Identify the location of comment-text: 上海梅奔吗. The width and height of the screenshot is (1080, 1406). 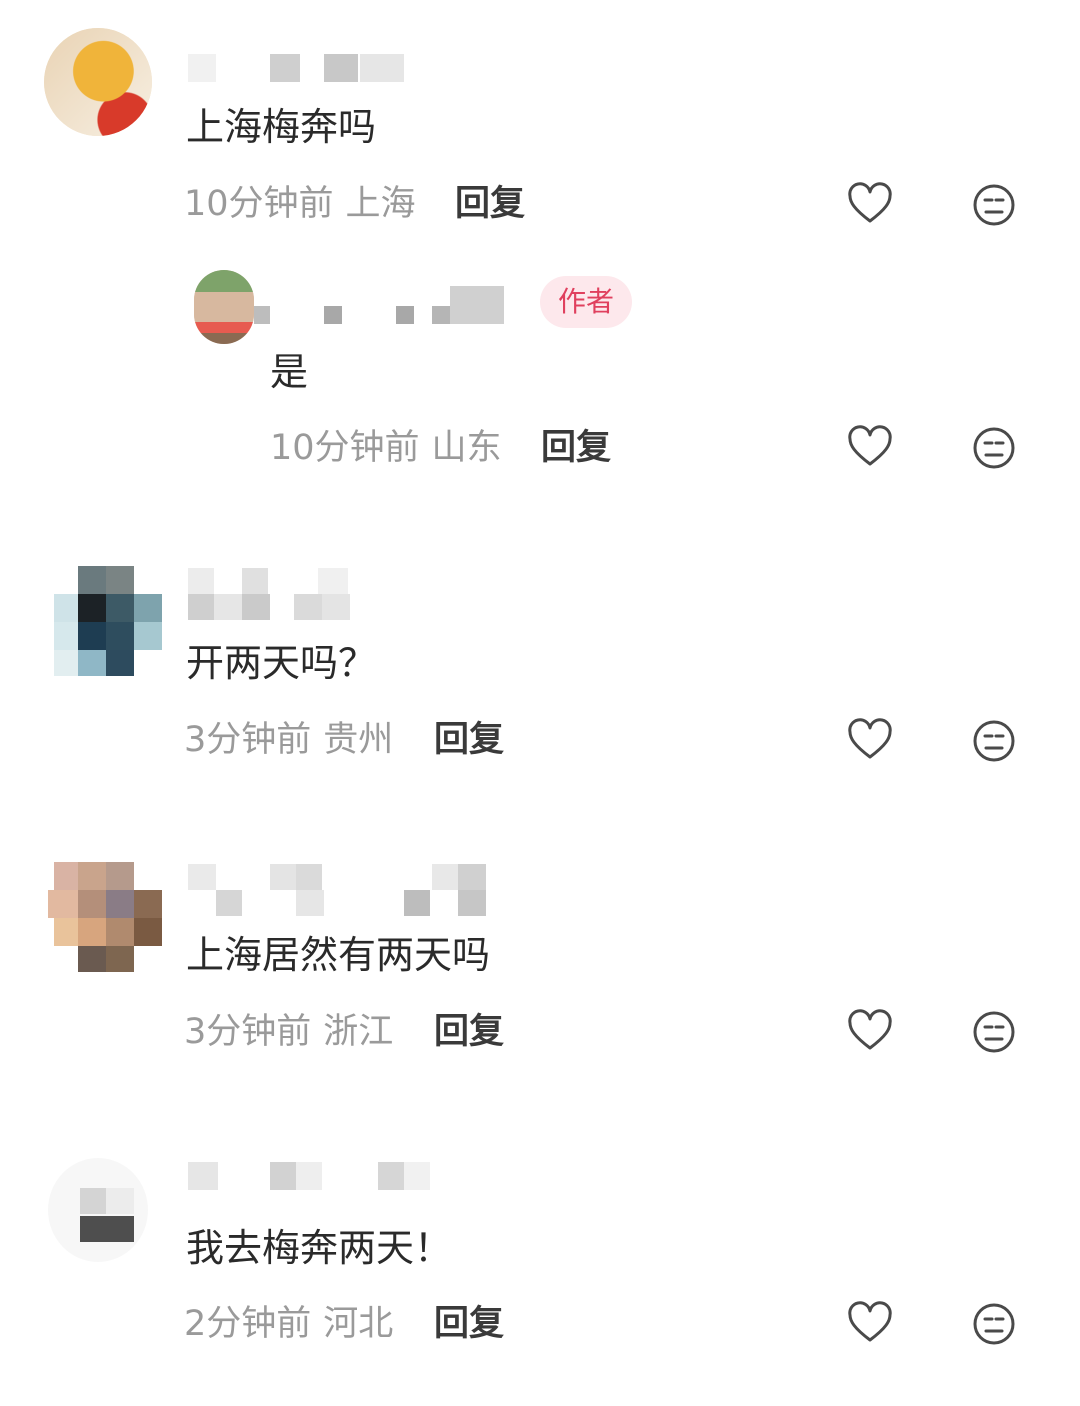
(281, 127).